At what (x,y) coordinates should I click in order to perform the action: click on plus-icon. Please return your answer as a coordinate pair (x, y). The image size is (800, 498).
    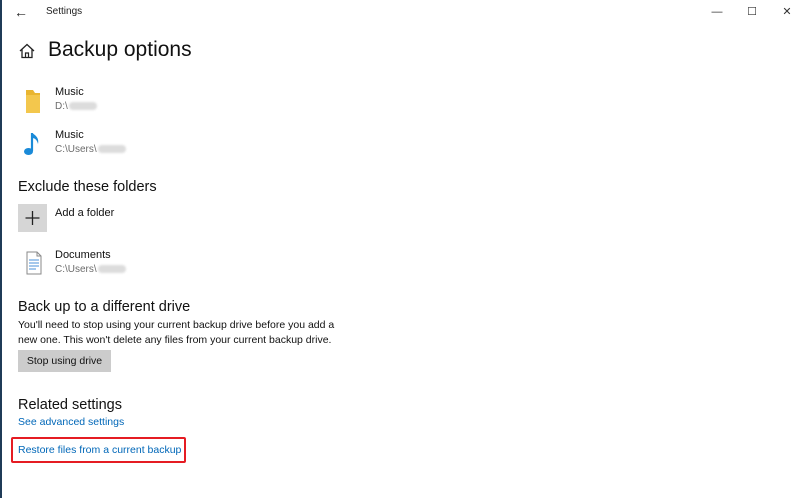
    Looking at the image, I should click on (32, 218).